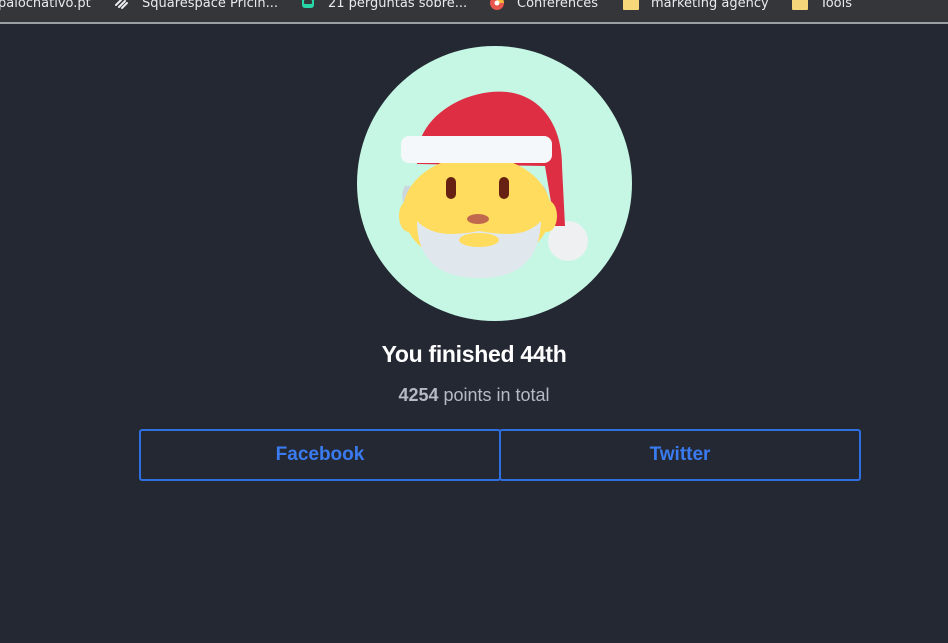 The width and height of the screenshot is (948, 643). What do you see at coordinates (710, 5) in the screenshot?
I see `bookmark-label: marketing agency` at bounding box center [710, 5].